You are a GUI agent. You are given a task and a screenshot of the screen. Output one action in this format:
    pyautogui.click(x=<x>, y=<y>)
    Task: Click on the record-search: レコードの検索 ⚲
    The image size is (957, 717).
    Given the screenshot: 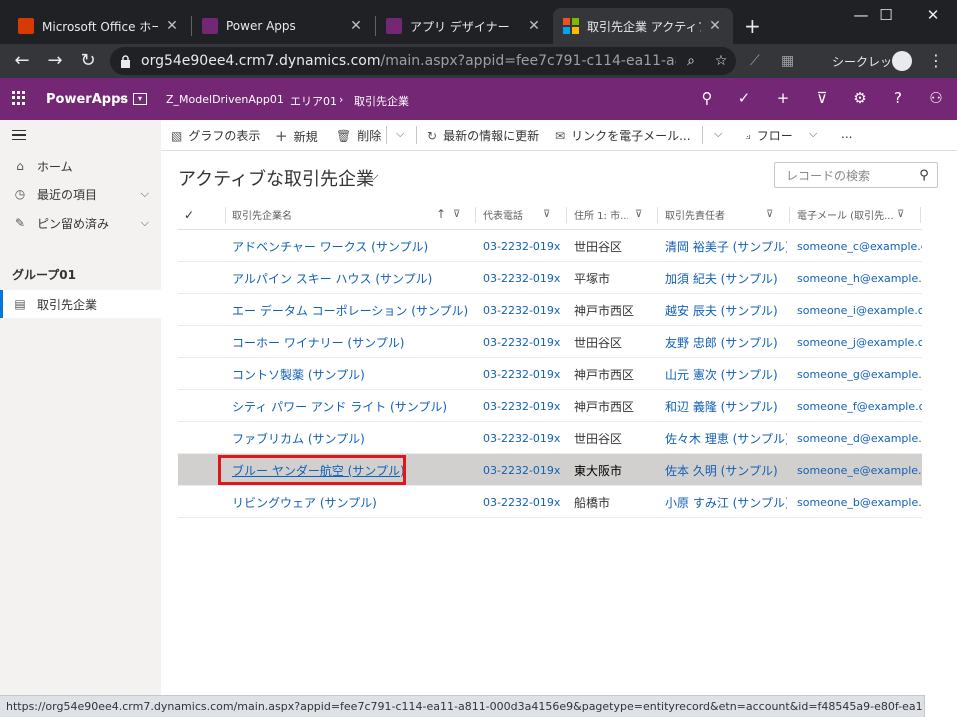 What is the action you would take?
    pyautogui.click(x=856, y=175)
    